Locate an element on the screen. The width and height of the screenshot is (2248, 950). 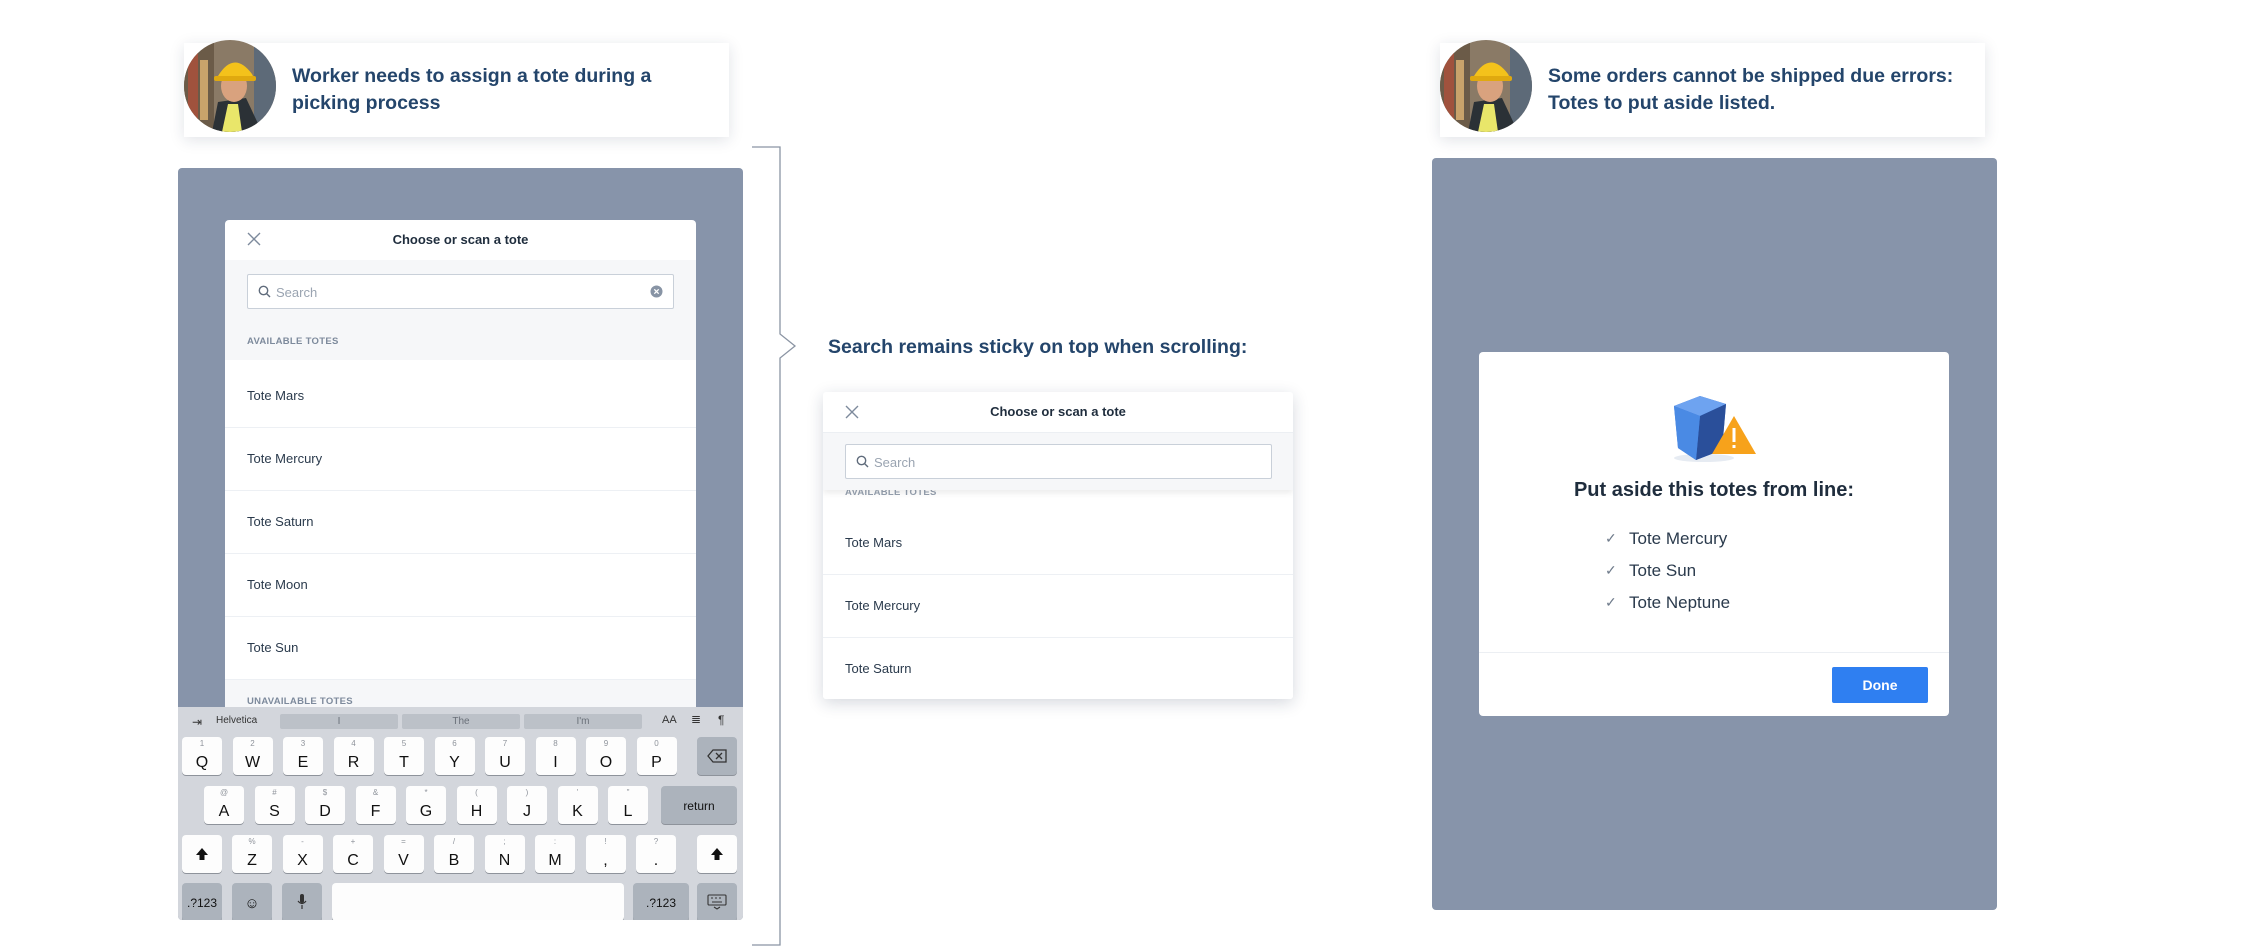
emoji-key: ☺ is located at coordinates (252, 901).